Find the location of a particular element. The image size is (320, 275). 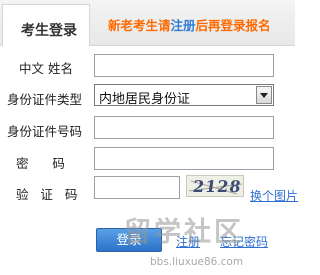

captcha-text: 2128 is located at coordinates (217, 186).